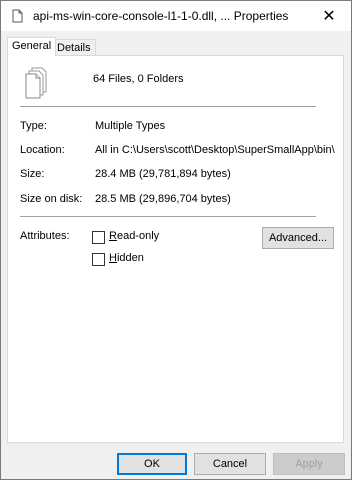  What do you see at coordinates (130, 126) in the screenshot?
I see `type-value: Multiple Types` at bounding box center [130, 126].